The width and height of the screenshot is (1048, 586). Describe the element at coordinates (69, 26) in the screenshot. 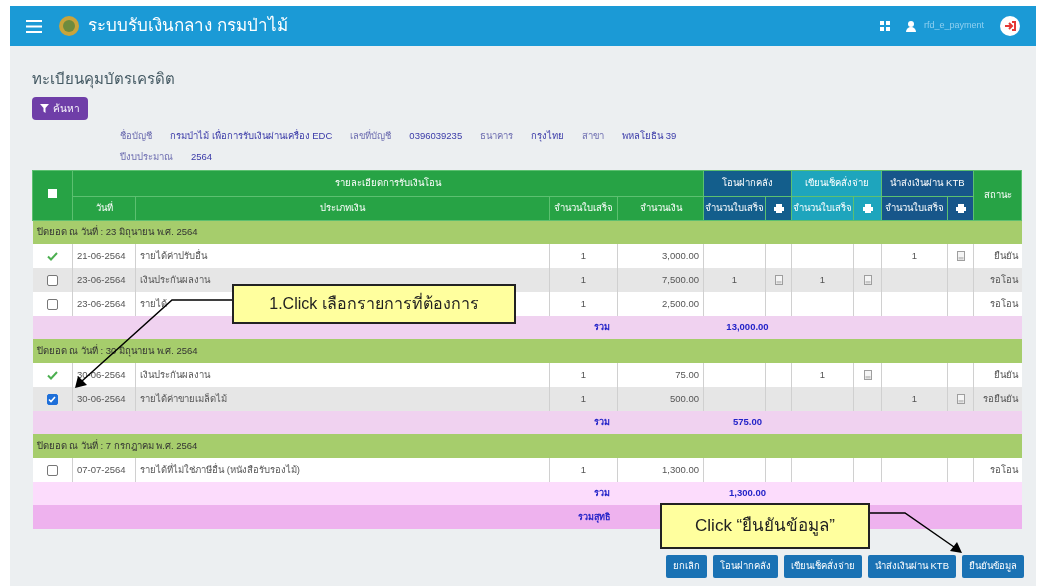

I see `emblem-icon` at that location.